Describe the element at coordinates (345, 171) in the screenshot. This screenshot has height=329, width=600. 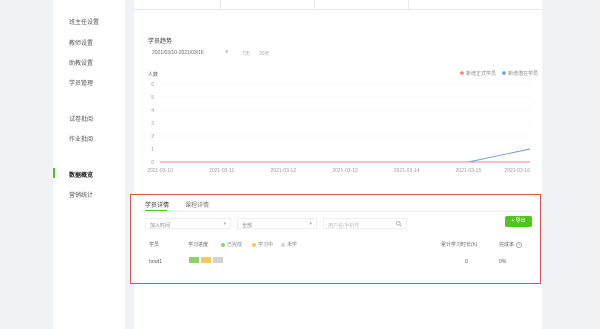
I see `x-tick-label: 2021-03-13` at that location.